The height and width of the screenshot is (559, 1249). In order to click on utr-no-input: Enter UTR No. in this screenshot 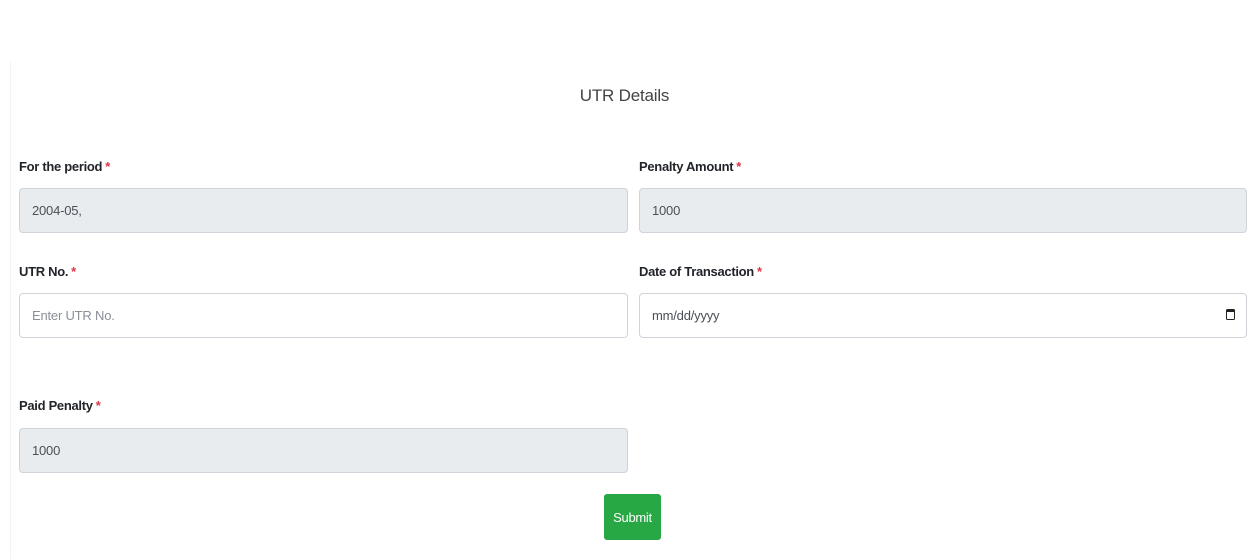, I will do `click(323, 315)`.